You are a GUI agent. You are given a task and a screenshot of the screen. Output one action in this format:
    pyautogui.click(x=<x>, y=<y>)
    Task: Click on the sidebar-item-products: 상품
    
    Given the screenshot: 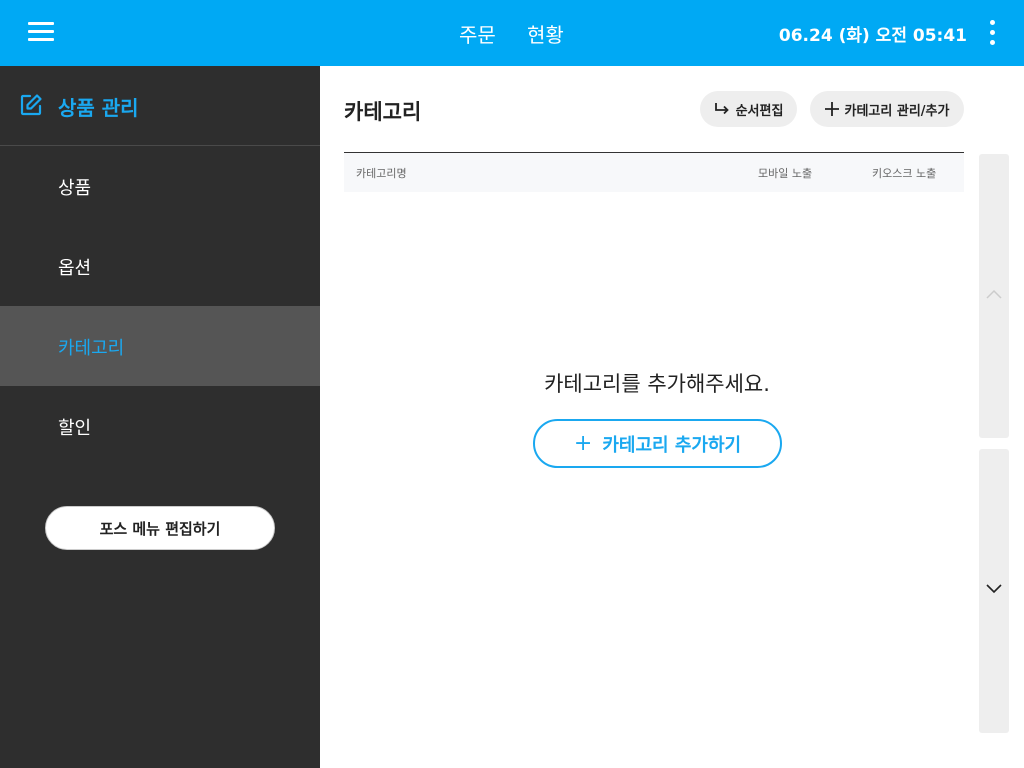 What is the action you would take?
    pyautogui.click(x=160, y=186)
    